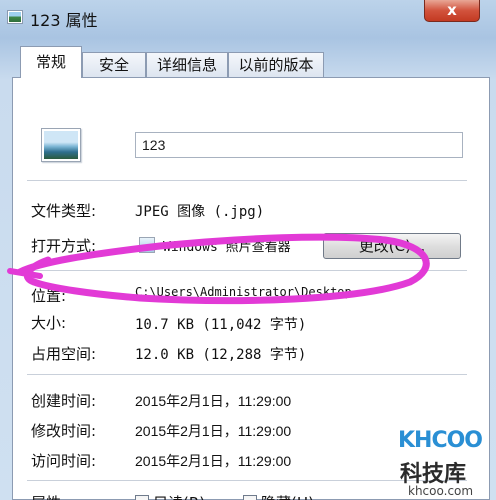 Image resolution: width=496 pixels, height=500 pixels. Describe the element at coordinates (440, 440) in the screenshot. I see `watermark-brand: KHCOO` at that location.